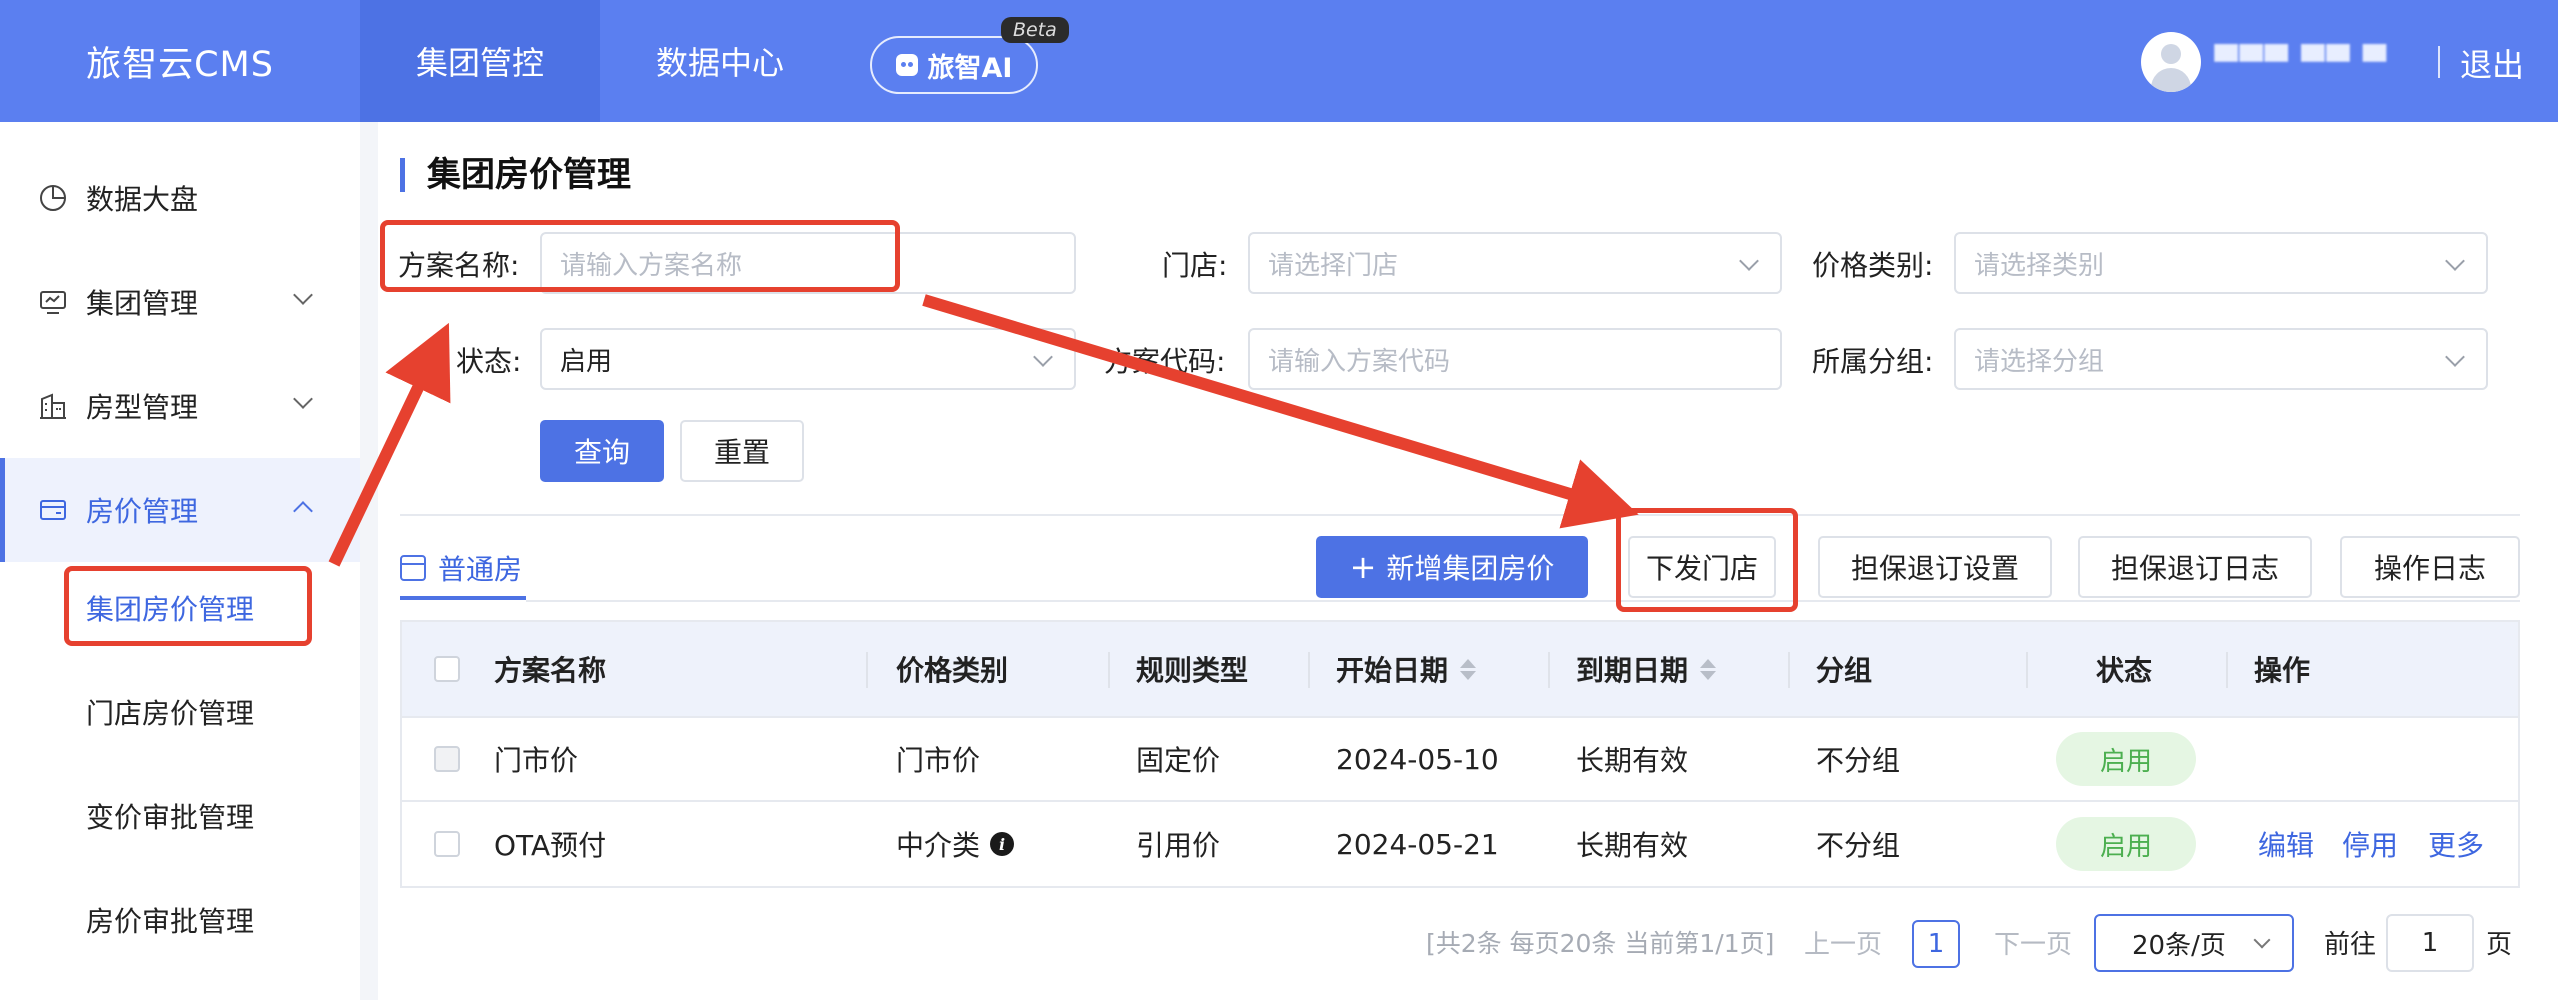 The height and width of the screenshot is (1000, 2558). Describe the element at coordinates (142, 511) in the screenshot. I see `sidebar-item-label: 房价管理` at that location.